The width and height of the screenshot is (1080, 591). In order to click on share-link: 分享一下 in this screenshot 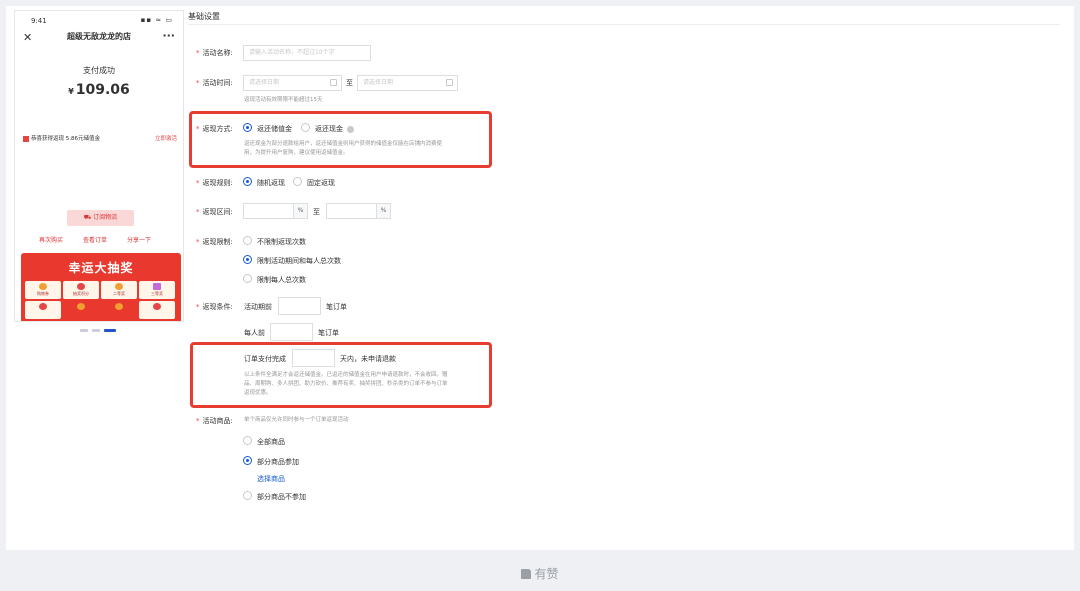, I will do `click(139, 239)`.